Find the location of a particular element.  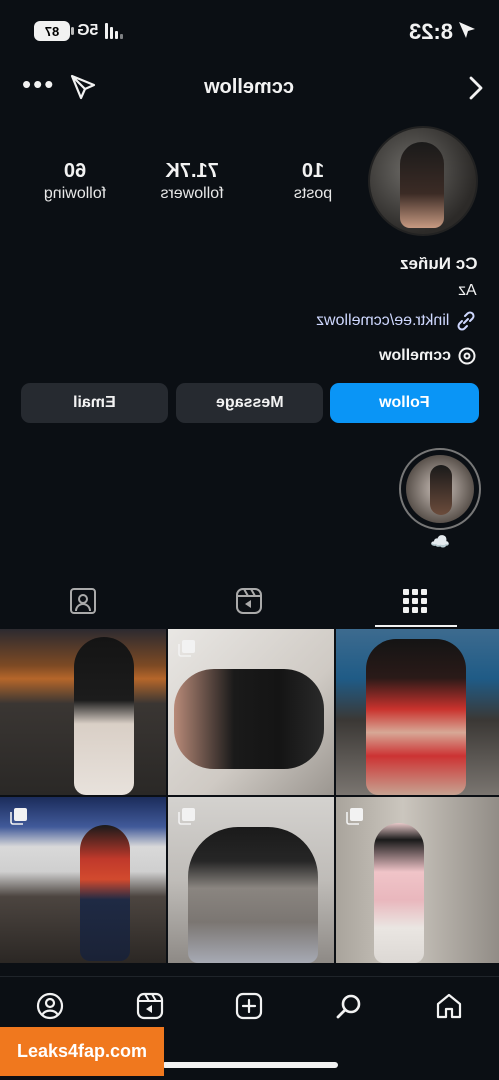

bio-link-text: linktr.ee/ccmellowz is located at coordinates (382, 321).